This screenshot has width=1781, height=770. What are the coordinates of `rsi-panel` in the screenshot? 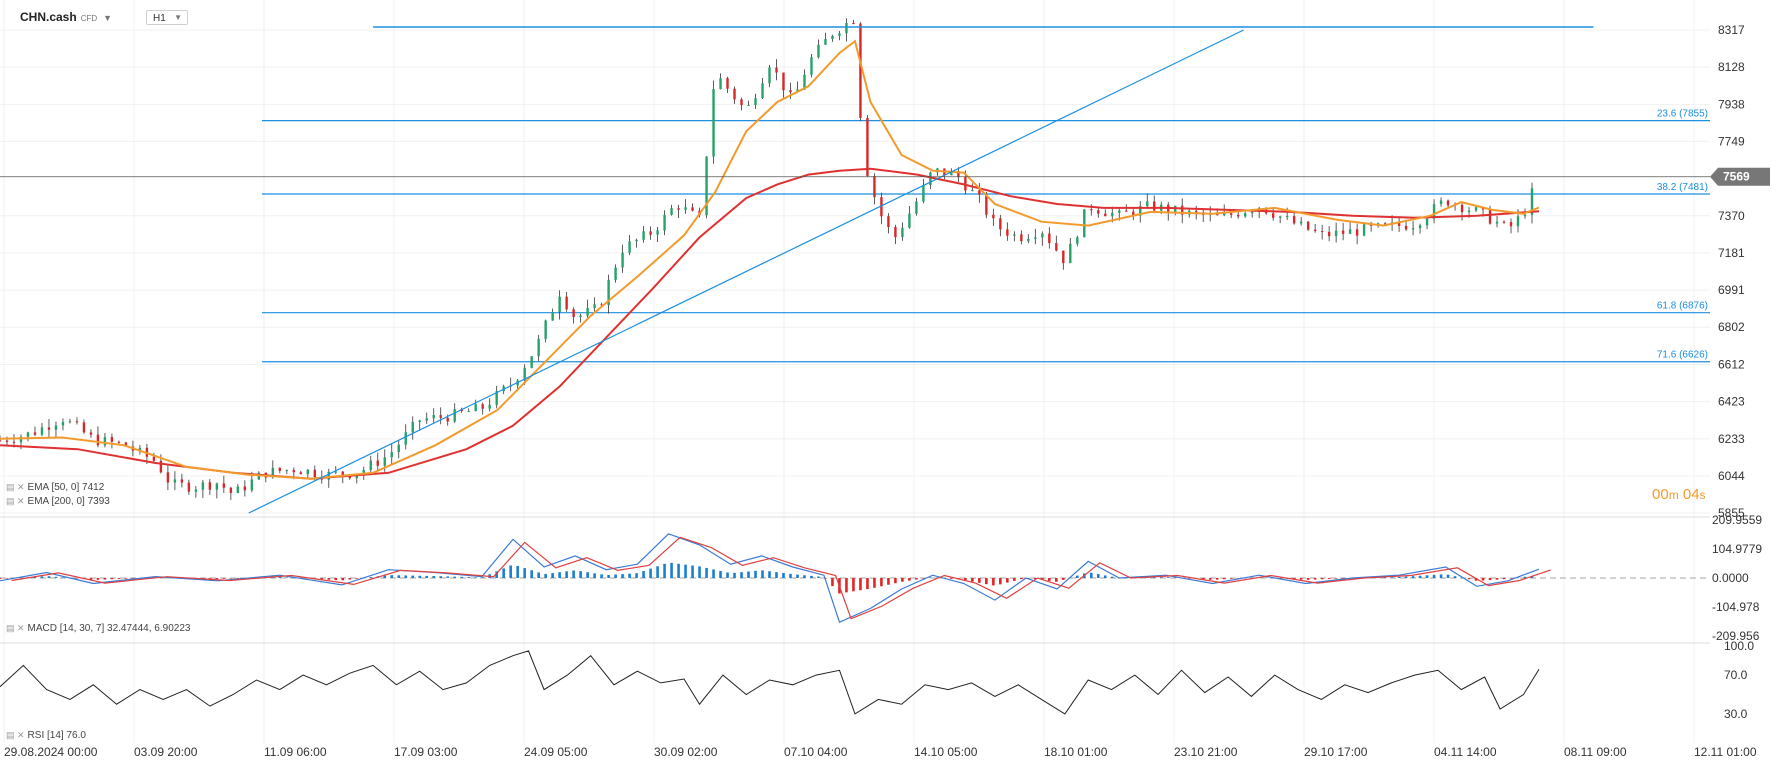 It's located at (770, 682).